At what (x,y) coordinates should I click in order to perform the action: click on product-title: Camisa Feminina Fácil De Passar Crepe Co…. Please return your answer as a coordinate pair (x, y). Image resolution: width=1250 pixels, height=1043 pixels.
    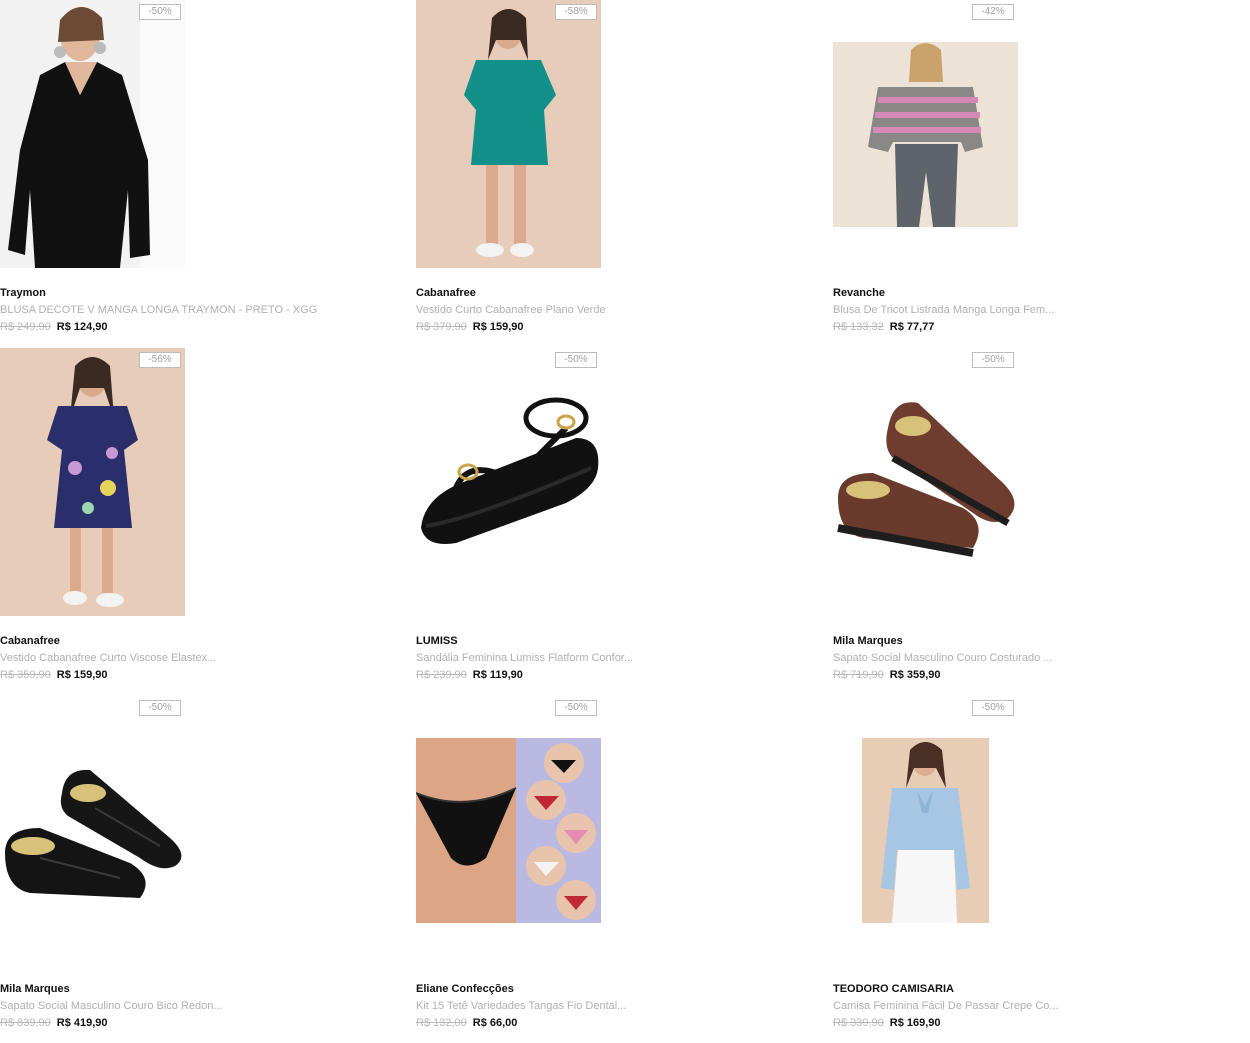
    Looking at the image, I should click on (946, 1006).